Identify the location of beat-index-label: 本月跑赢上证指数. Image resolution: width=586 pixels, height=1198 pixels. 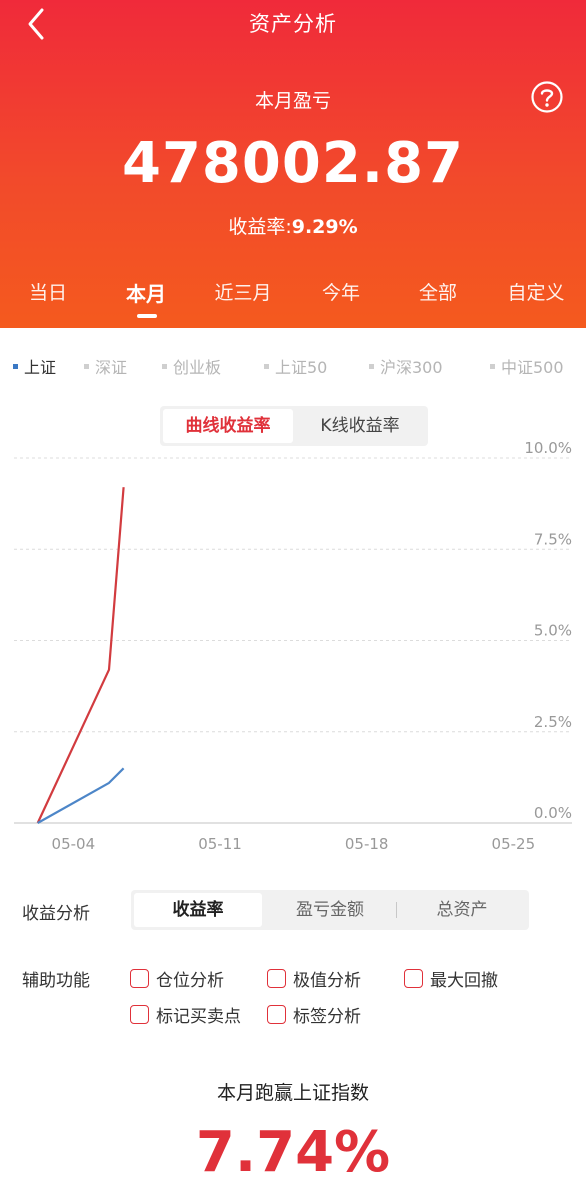
(292, 1093).